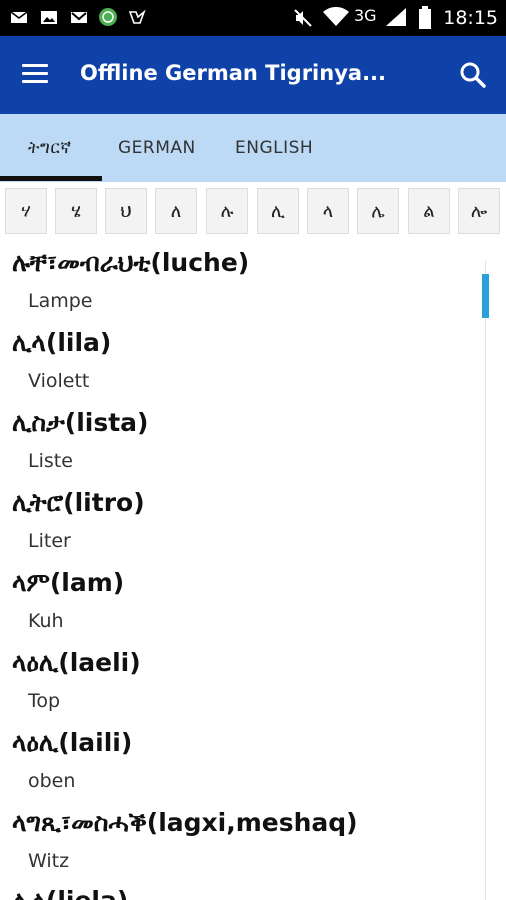  Describe the element at coordinates (49, 541) in the screenshot. I see `entry-translation: Liter` at that location.